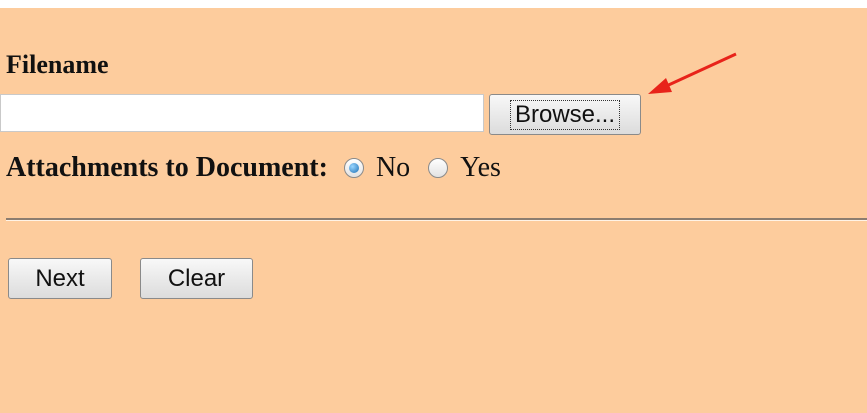 This screenshot has height=413, width=867. Describe the element at coordinates (692, 73) in the screenshot. I see `red-arrow-icon` at that location.